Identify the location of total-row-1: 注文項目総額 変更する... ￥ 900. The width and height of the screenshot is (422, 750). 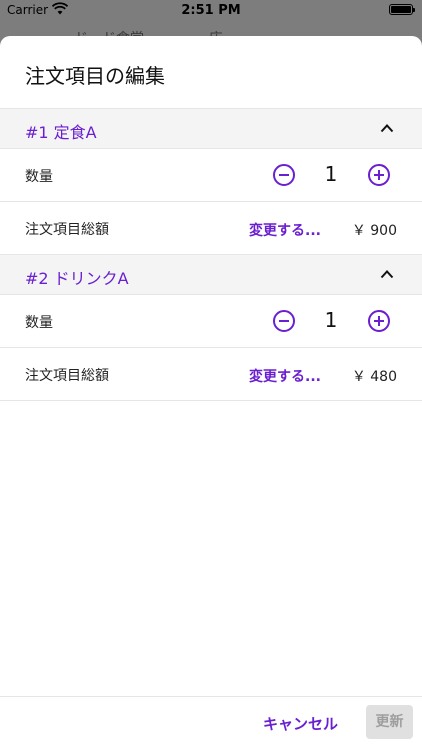
(211, 228).